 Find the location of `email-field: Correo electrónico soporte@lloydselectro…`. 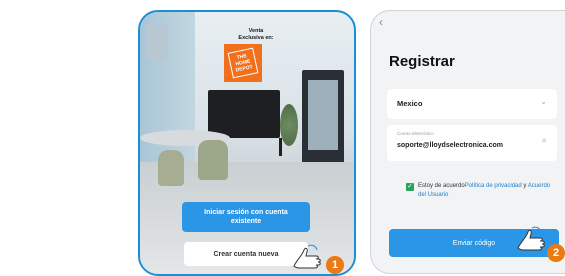

email-field: Correo electrónico soporte@lloydselectro… is located at coordinates (472, 143).